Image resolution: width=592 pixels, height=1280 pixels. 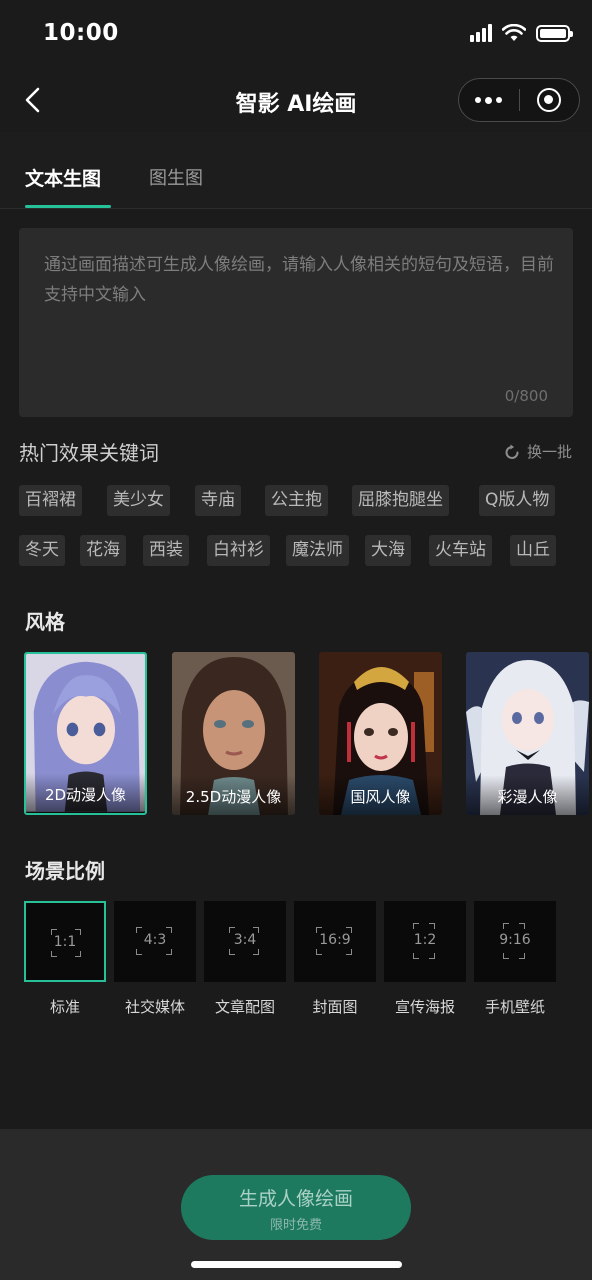 I want to click on ratio-value: 1:1, so click(x=65, y=942).